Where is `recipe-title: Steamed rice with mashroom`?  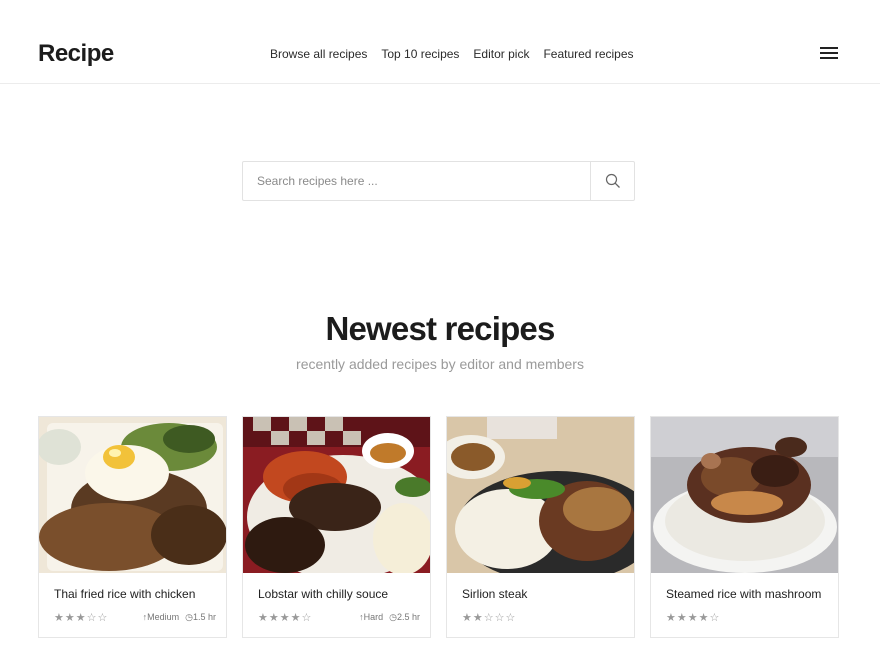 recipe-title: Steamed rice with mashroom is located at coordinates (744, 587).